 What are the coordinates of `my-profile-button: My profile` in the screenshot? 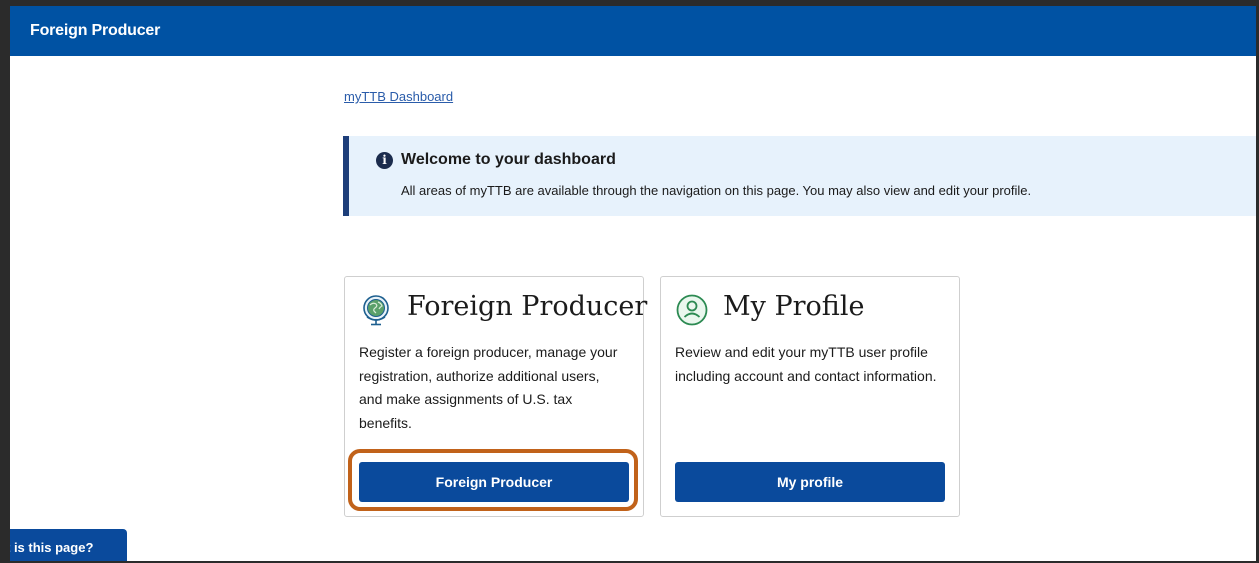 It's located at (810, 482).